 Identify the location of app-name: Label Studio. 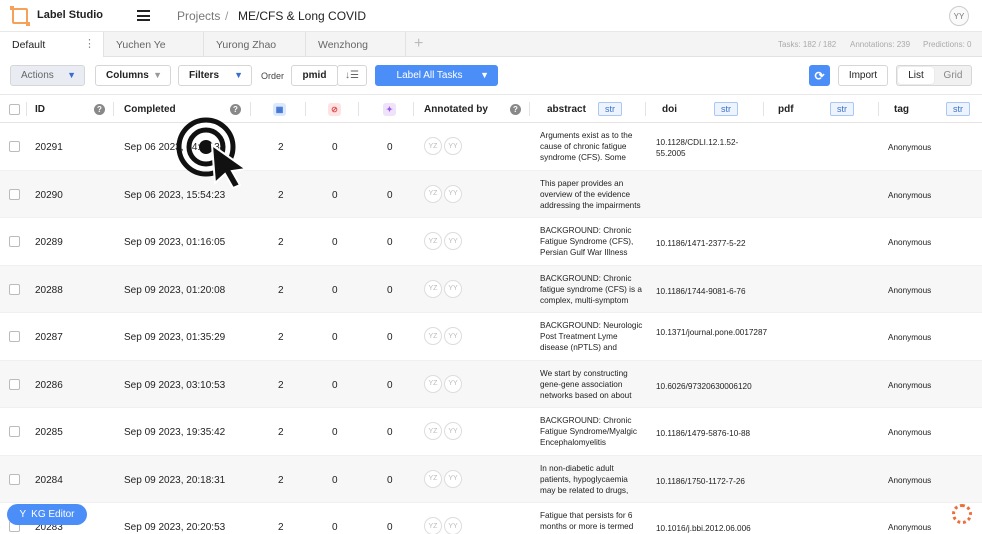
(70, 15).